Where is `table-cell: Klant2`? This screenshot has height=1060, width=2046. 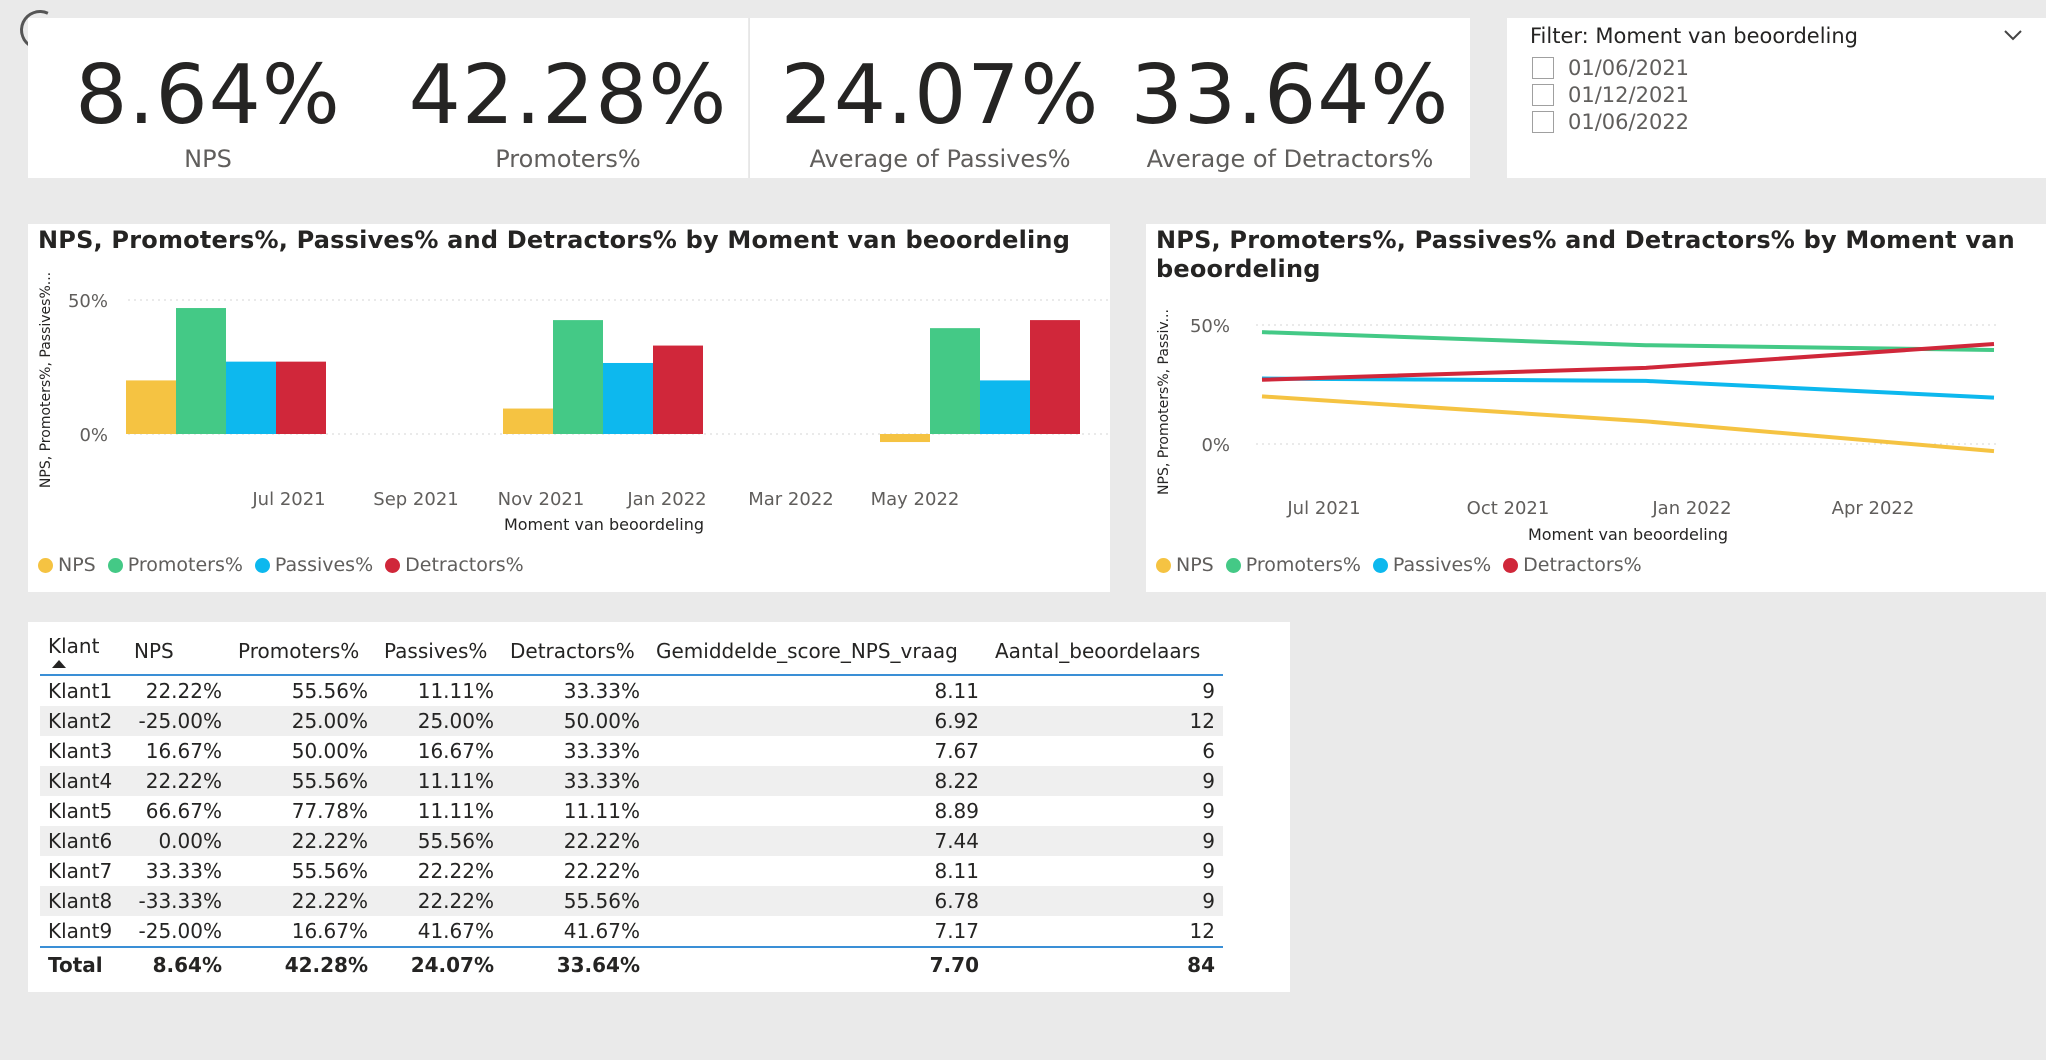 table-cell: Klant2 is located at coordinates (83, 721).